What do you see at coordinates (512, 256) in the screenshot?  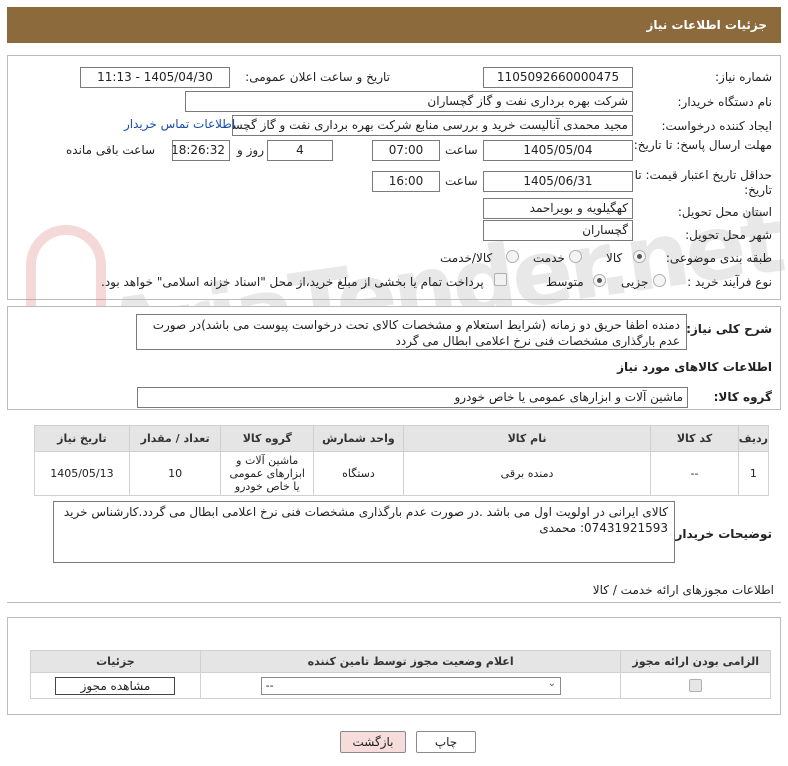 I see `category-both-radio` at bounding box center [512, 256].